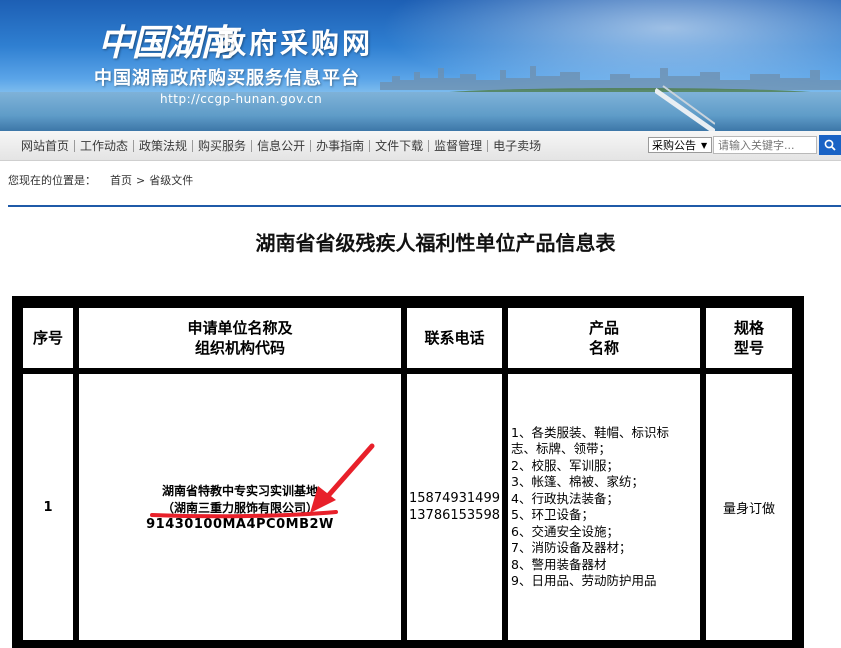 The image size is (841, 648). What do you see at coordinates (704, 145) in the screenshot?
I see `chevron-down-icon: ▼` at bounding box center [704, 145].